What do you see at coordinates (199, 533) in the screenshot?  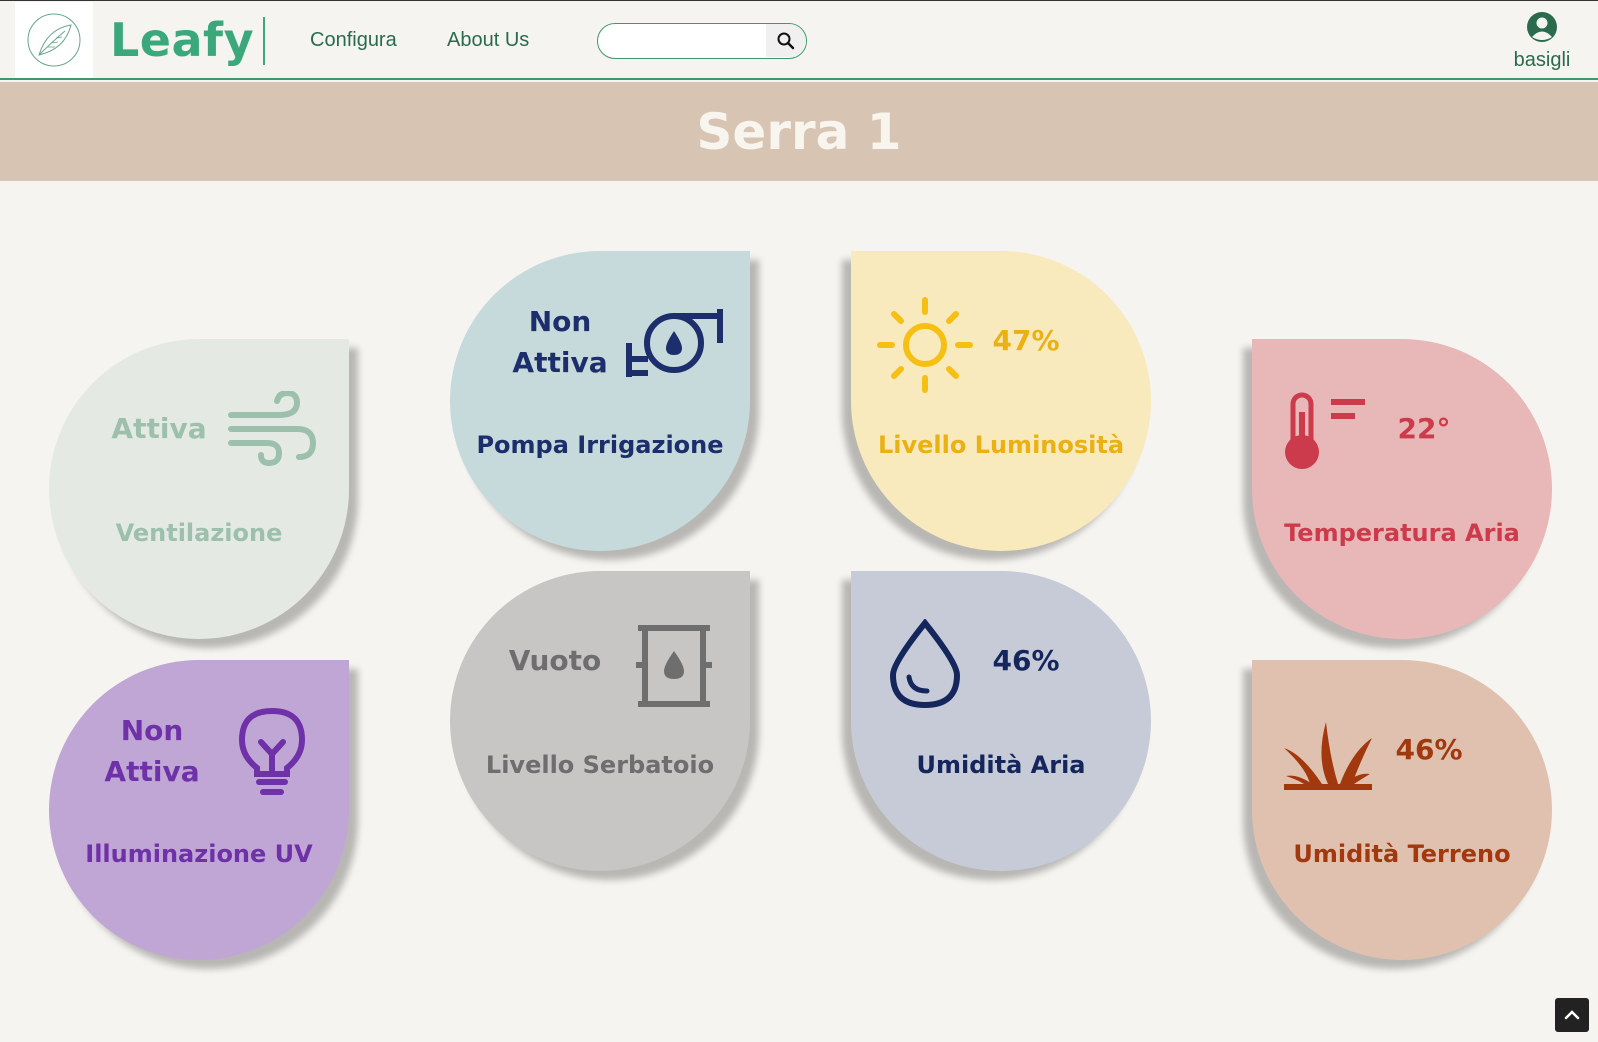 I see `card-title: Ventilazione` at bounding box center [199, 533].